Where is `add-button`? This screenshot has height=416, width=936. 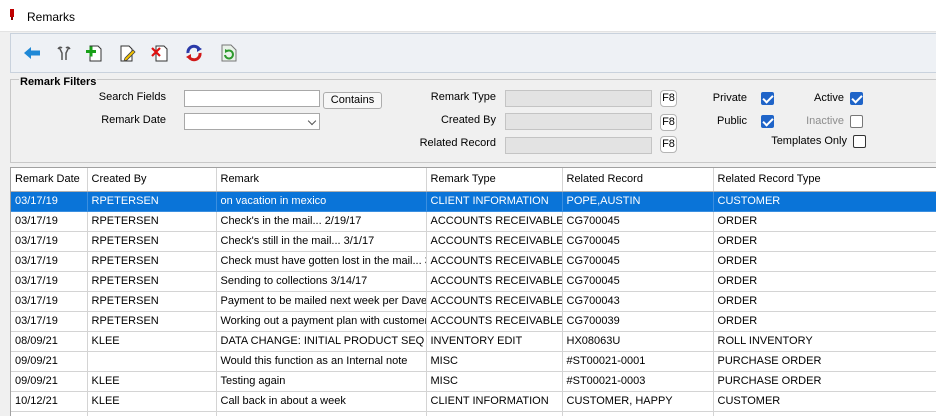 add-button is located at coordinates (94, 53).